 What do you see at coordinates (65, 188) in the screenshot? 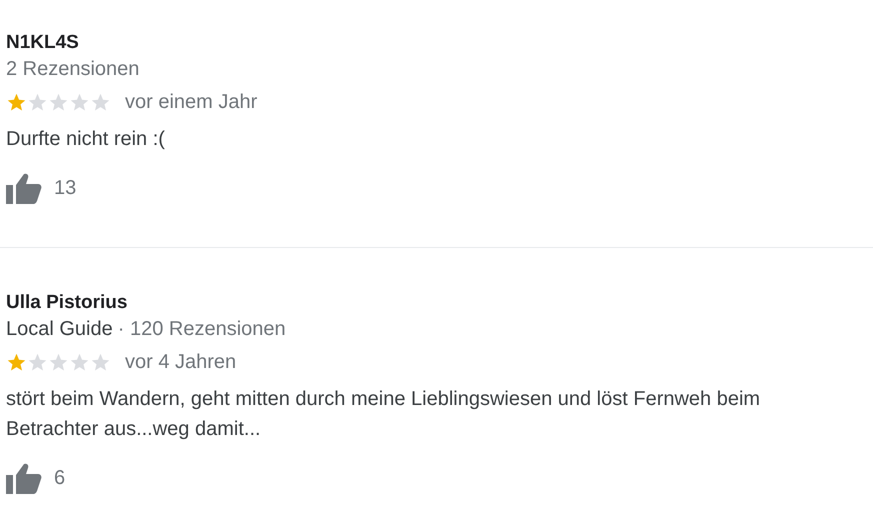
I see `like-count: 13` at bounding box center [65, 188].